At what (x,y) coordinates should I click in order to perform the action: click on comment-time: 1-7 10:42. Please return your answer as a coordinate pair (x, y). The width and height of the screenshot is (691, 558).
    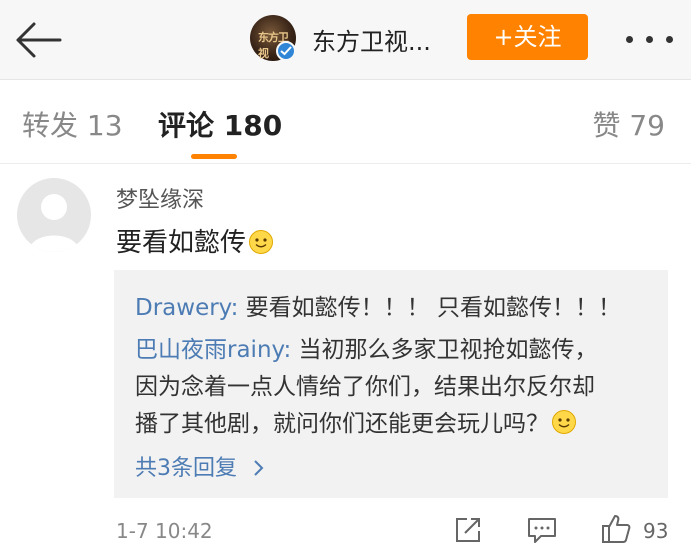
    Looking at the image, I should click on (164, 531).